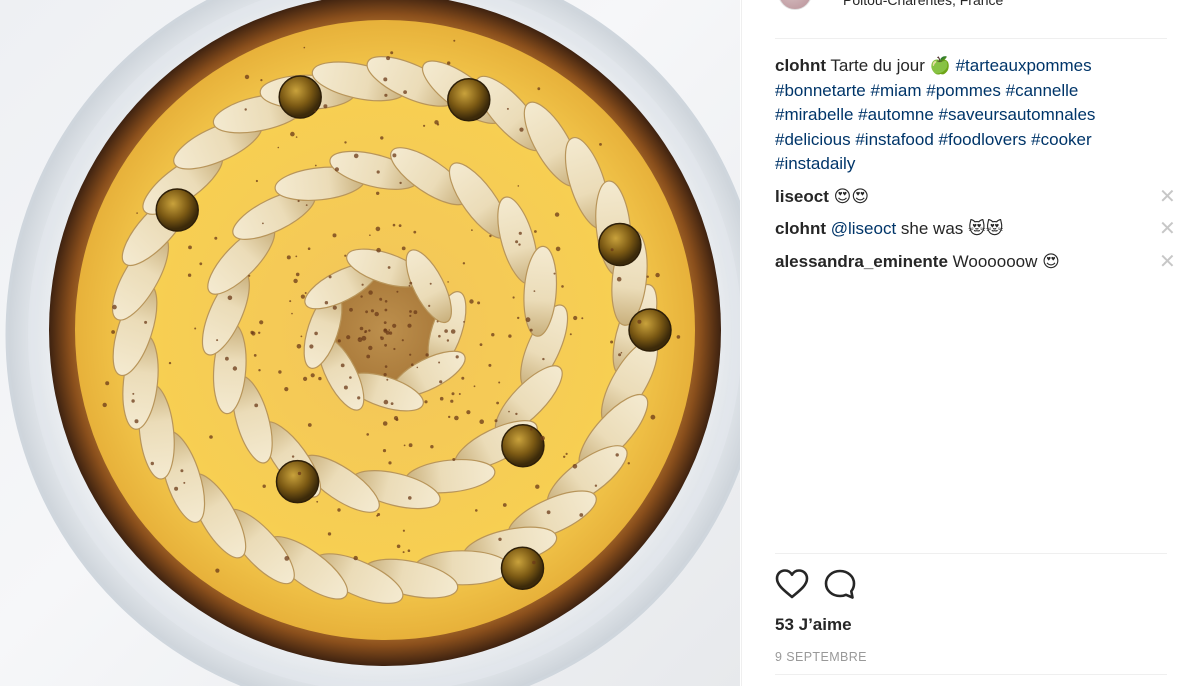 The image size is (1200, 686). I want to click on hashtag-link: #instadaily, so click(815, 163).